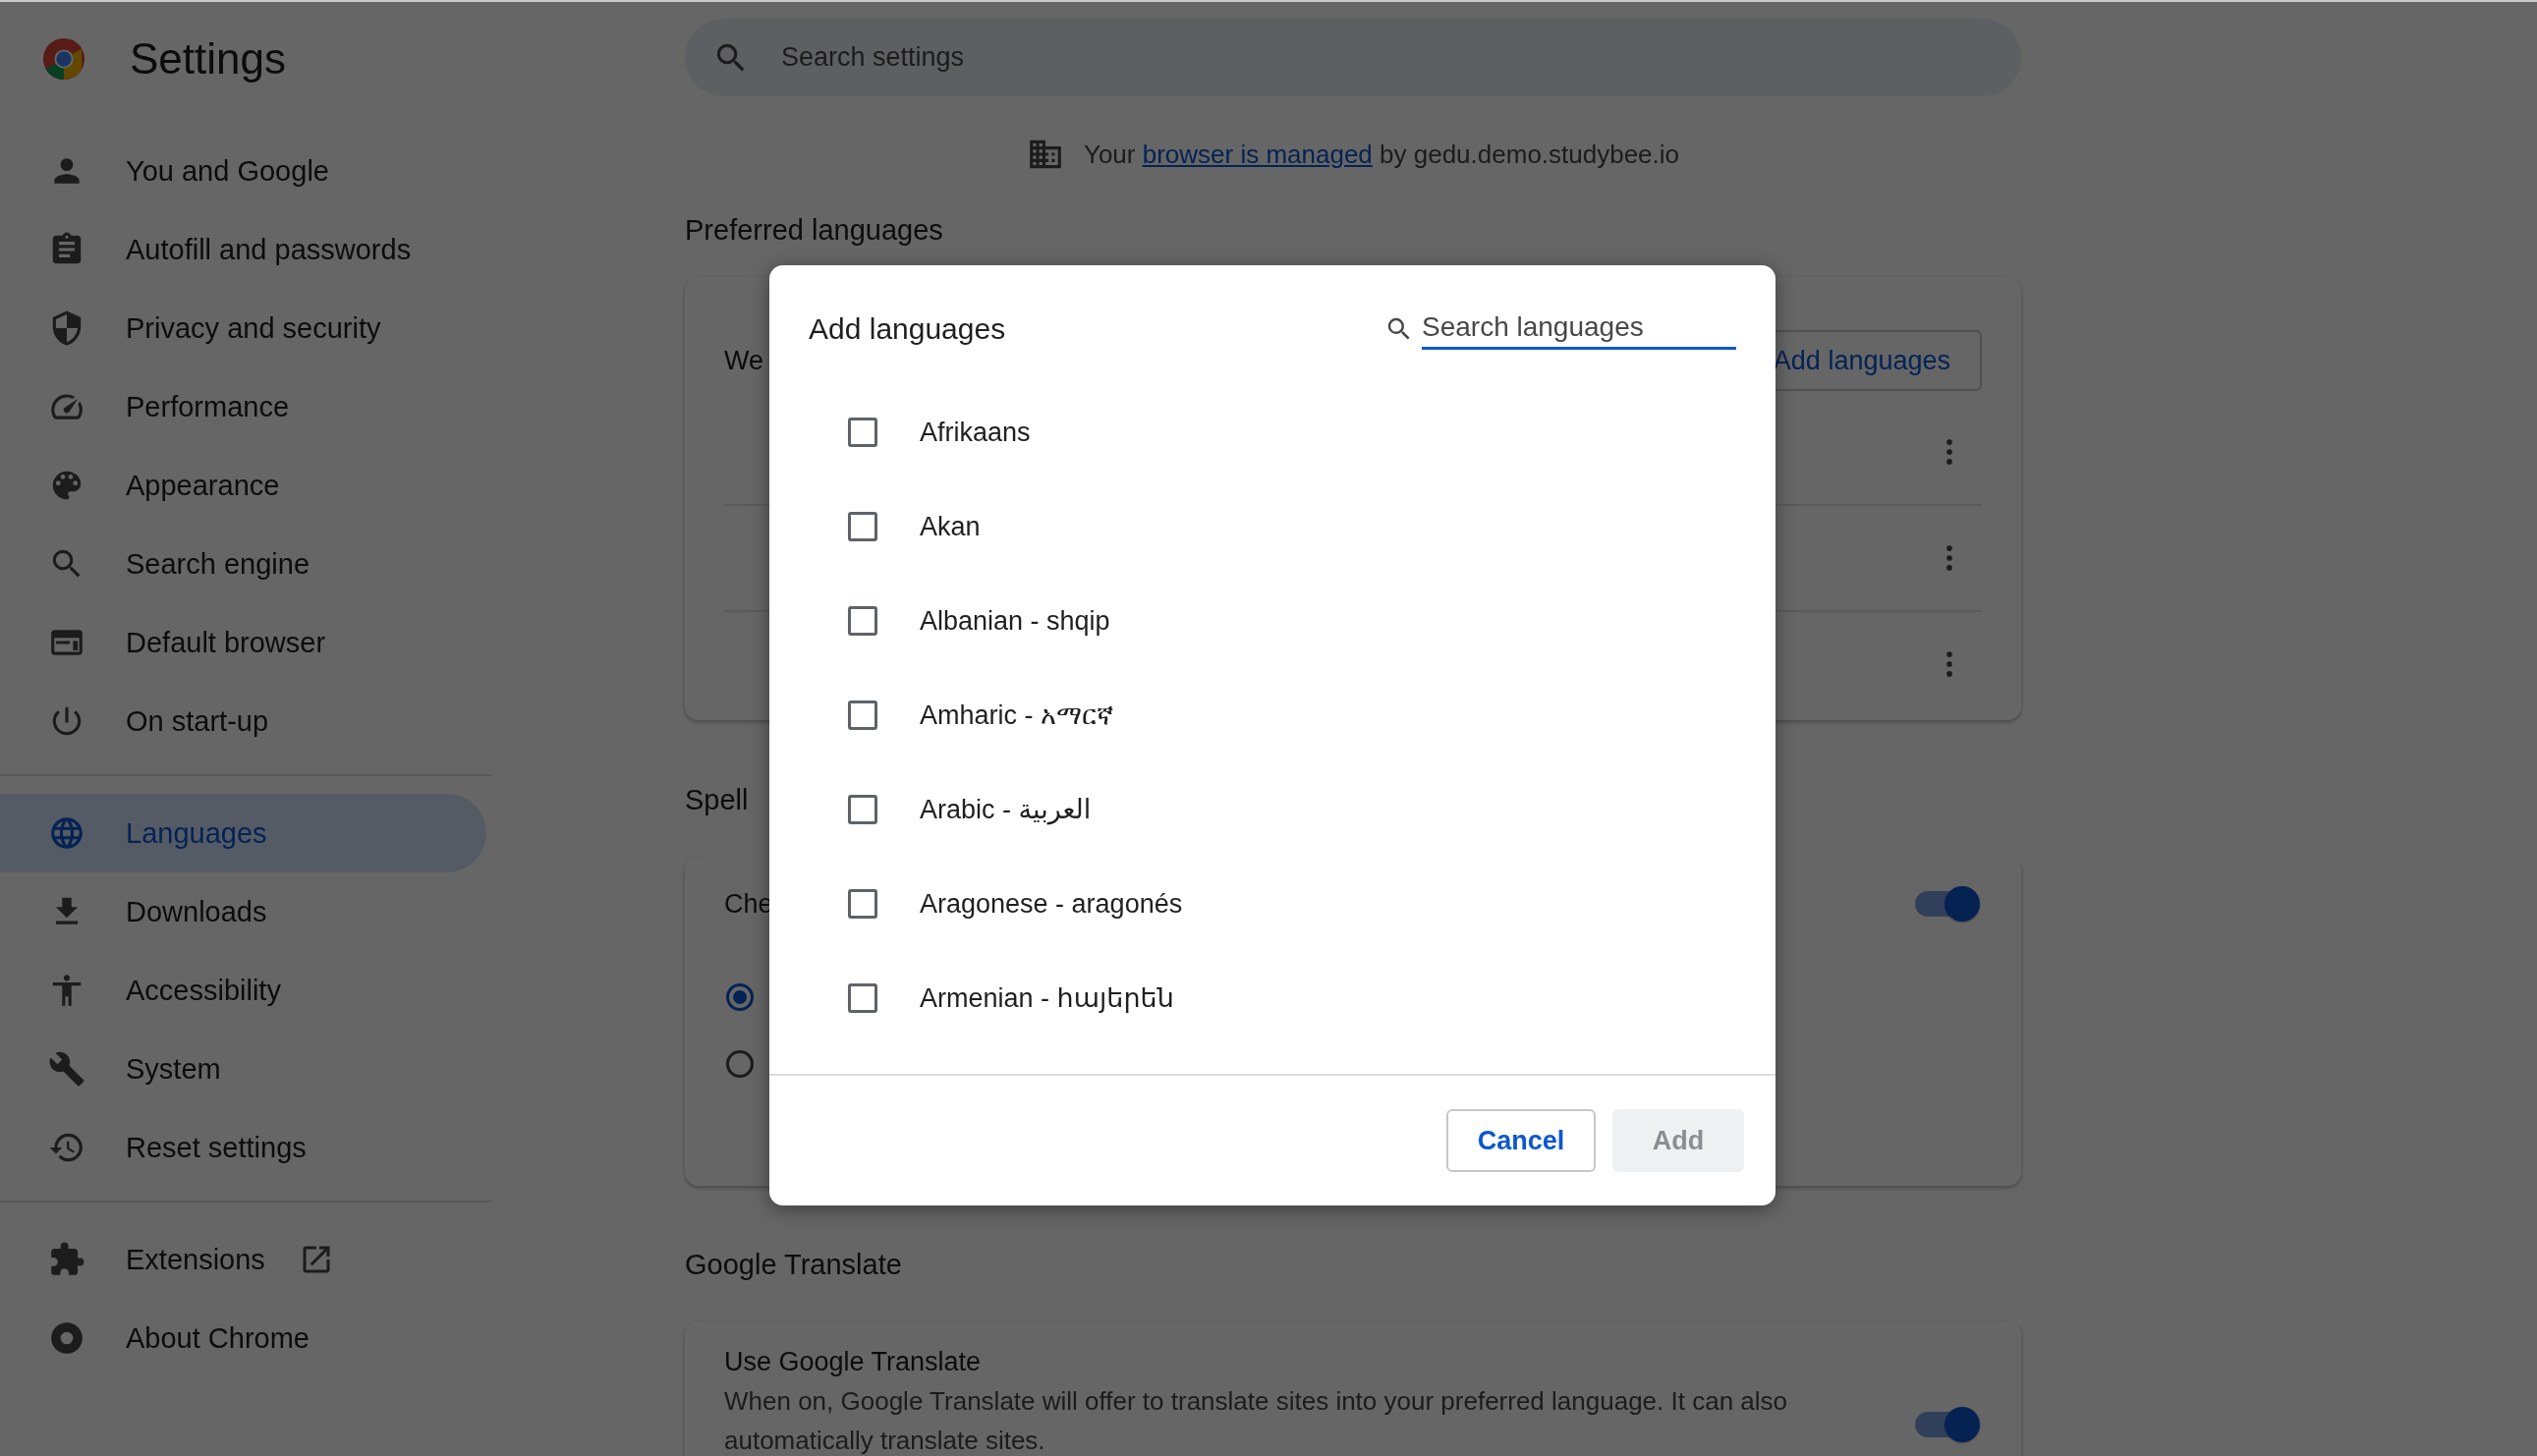  I want to click on puzzle-icon, so click(66, 1259).